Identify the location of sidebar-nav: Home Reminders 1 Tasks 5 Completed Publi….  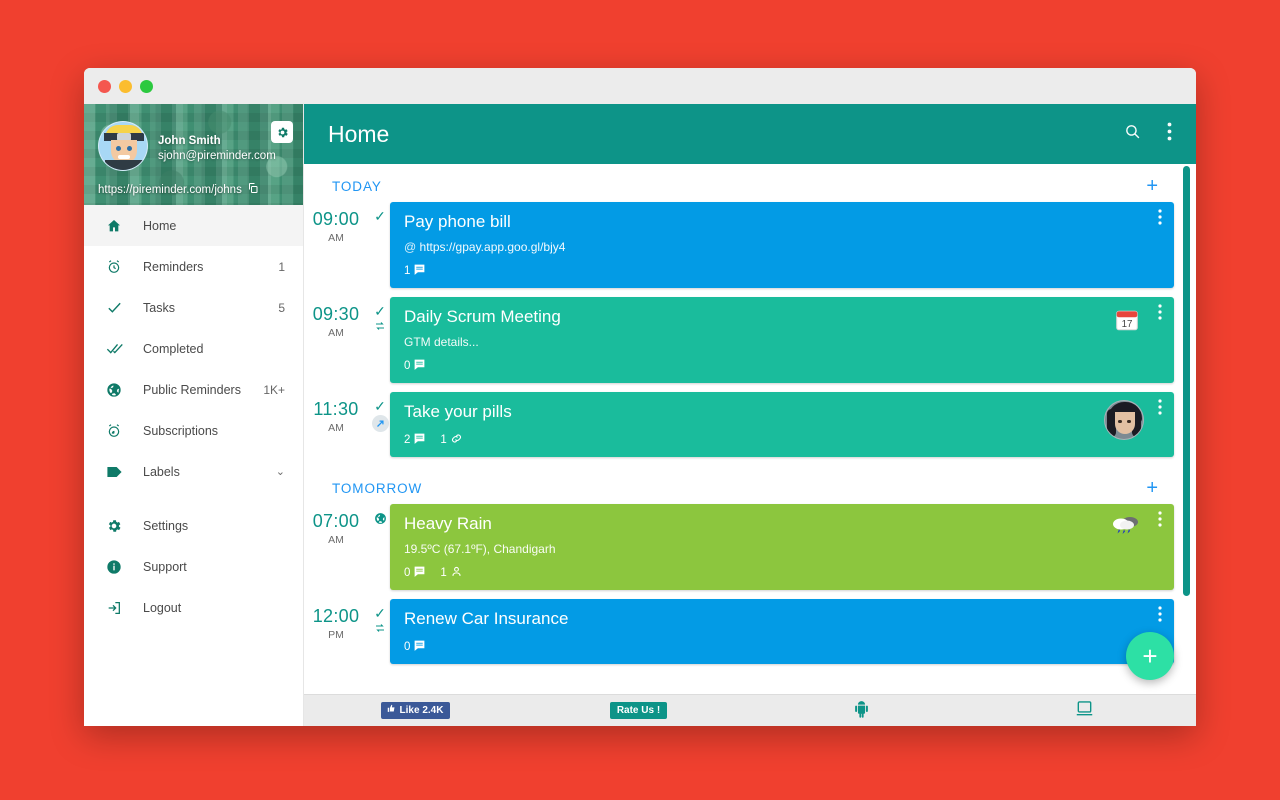
(193, 465).